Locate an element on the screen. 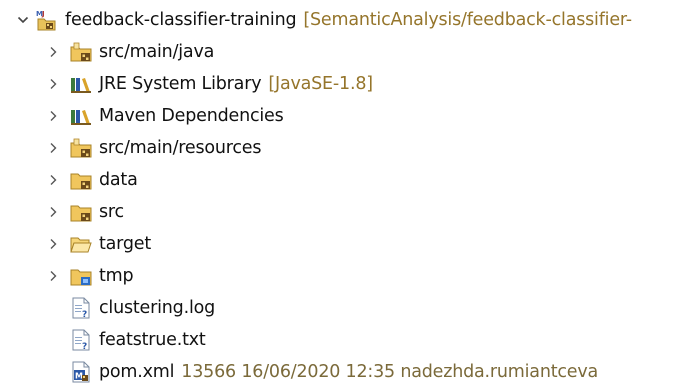 This screenshot has width=692, height=388. unknown-file-icon: ? is located at coordinates (81, 308).